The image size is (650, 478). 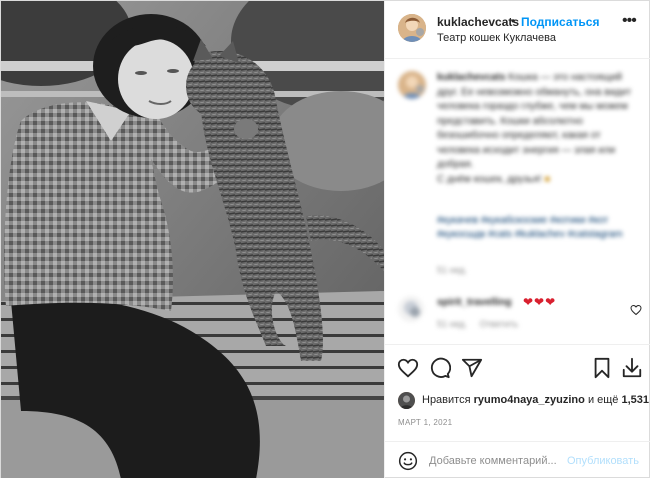 What do you see at coordinates (517, 367) in the screenshot?
I see `action-bar` at bounding box center [517, 367].